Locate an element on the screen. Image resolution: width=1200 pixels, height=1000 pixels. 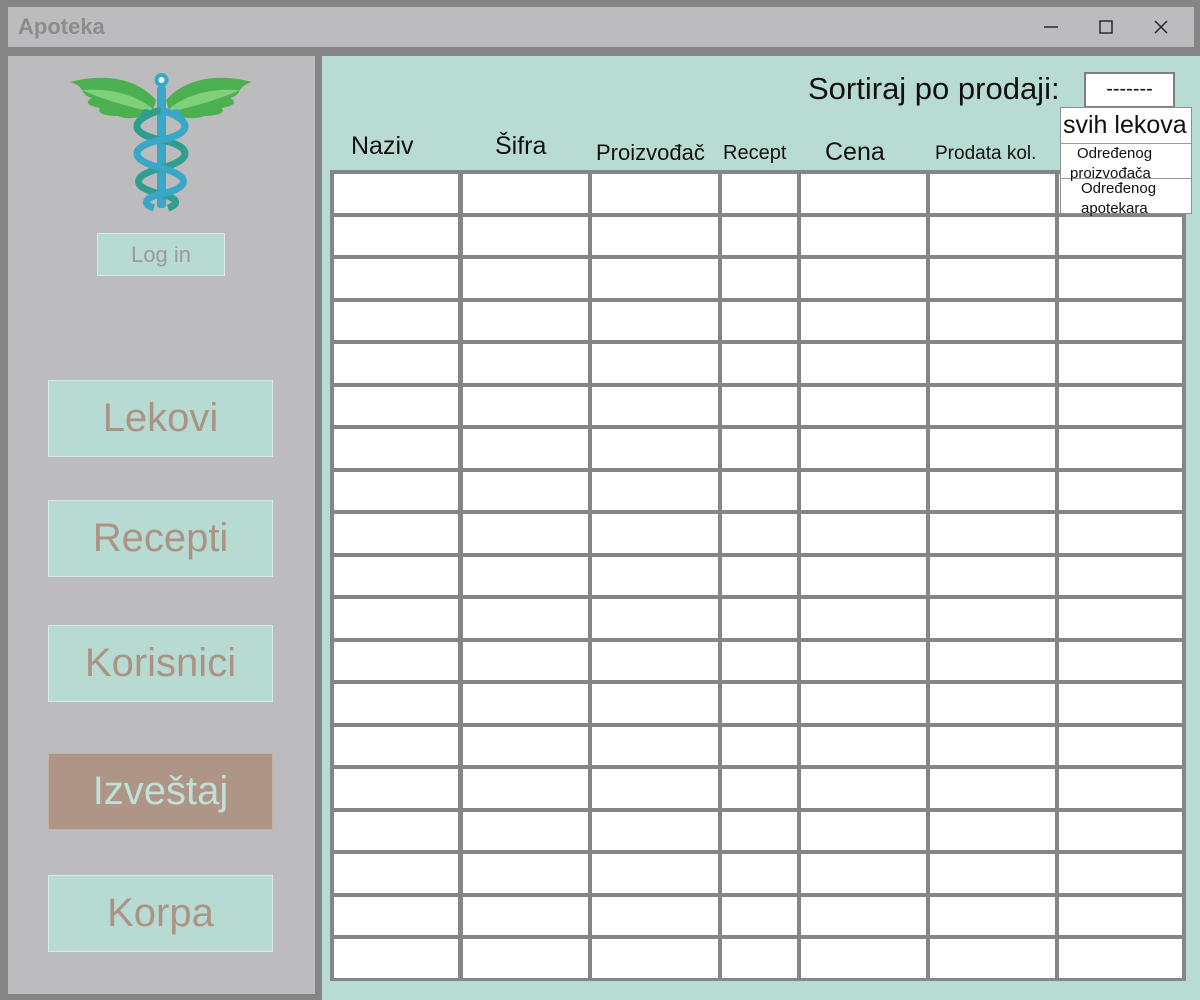
login-button: Log in is located at coordinates (161, 254).